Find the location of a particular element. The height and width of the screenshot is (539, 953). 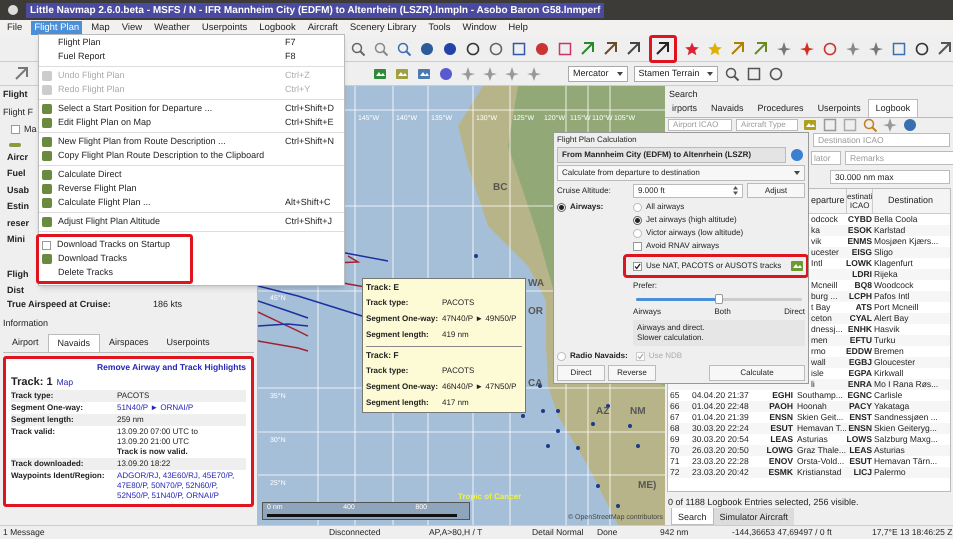

remarks-field: Remarks is located at coordinates (899, 157).